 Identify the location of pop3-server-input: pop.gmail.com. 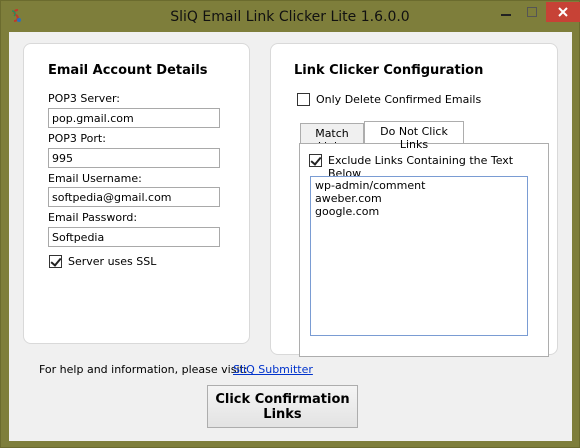
(134, 118).